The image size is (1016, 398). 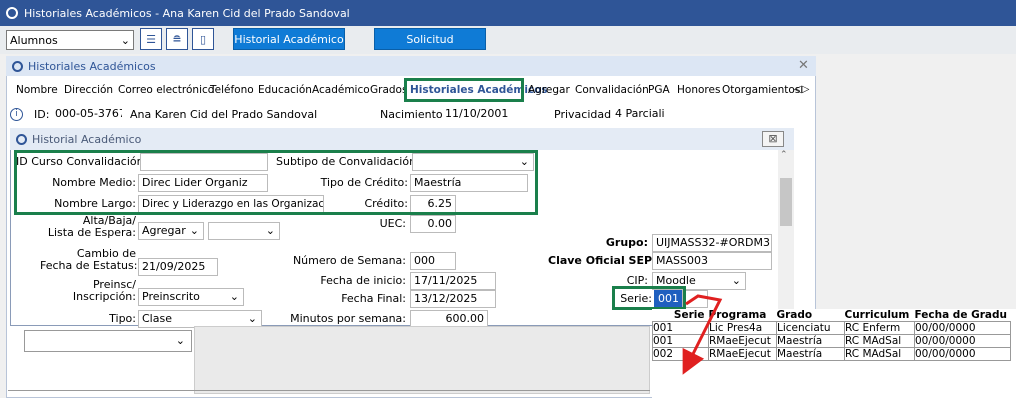 What do you see at coordinates (794, 315) in the screenshot?
I see `col-grado: Grado` at bounding box center [794, 315].